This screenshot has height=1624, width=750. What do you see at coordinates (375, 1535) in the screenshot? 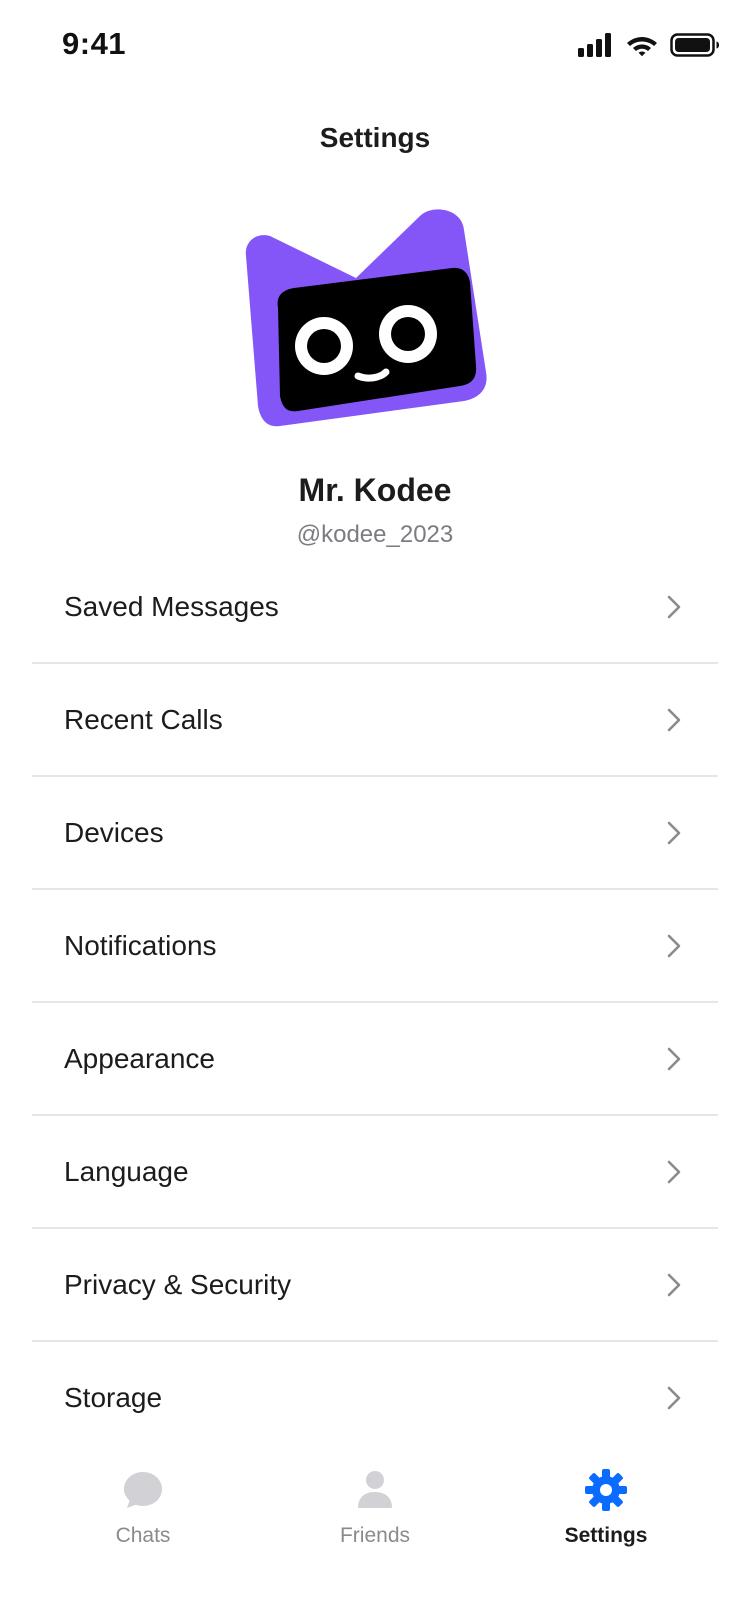
I see `tab-label: Friends` at bounding box center [375, 1535].